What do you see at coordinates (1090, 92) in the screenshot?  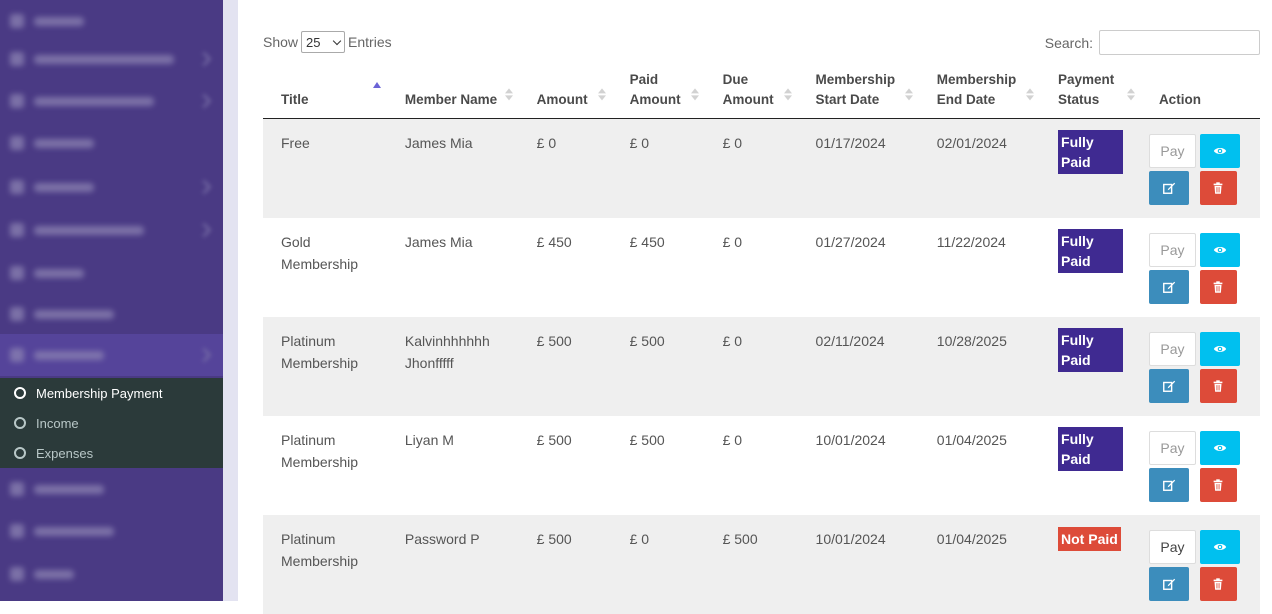 I see `column-header: PaymentStatus` at bounding box center [1090, 92].